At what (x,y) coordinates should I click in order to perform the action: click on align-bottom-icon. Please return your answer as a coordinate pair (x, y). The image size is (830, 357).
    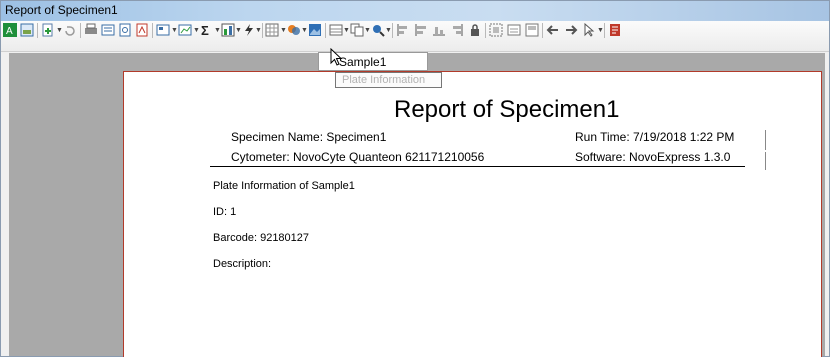
    Looking at the image, I should click on (439, 30).